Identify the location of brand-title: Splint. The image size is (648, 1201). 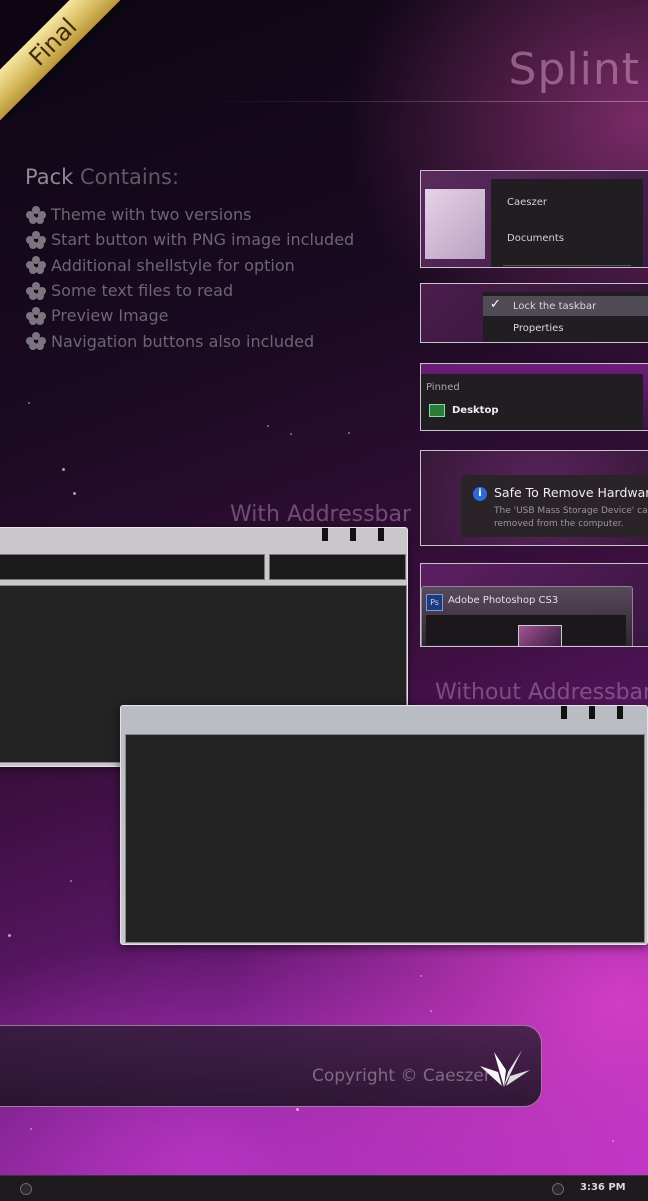
(574, 69).